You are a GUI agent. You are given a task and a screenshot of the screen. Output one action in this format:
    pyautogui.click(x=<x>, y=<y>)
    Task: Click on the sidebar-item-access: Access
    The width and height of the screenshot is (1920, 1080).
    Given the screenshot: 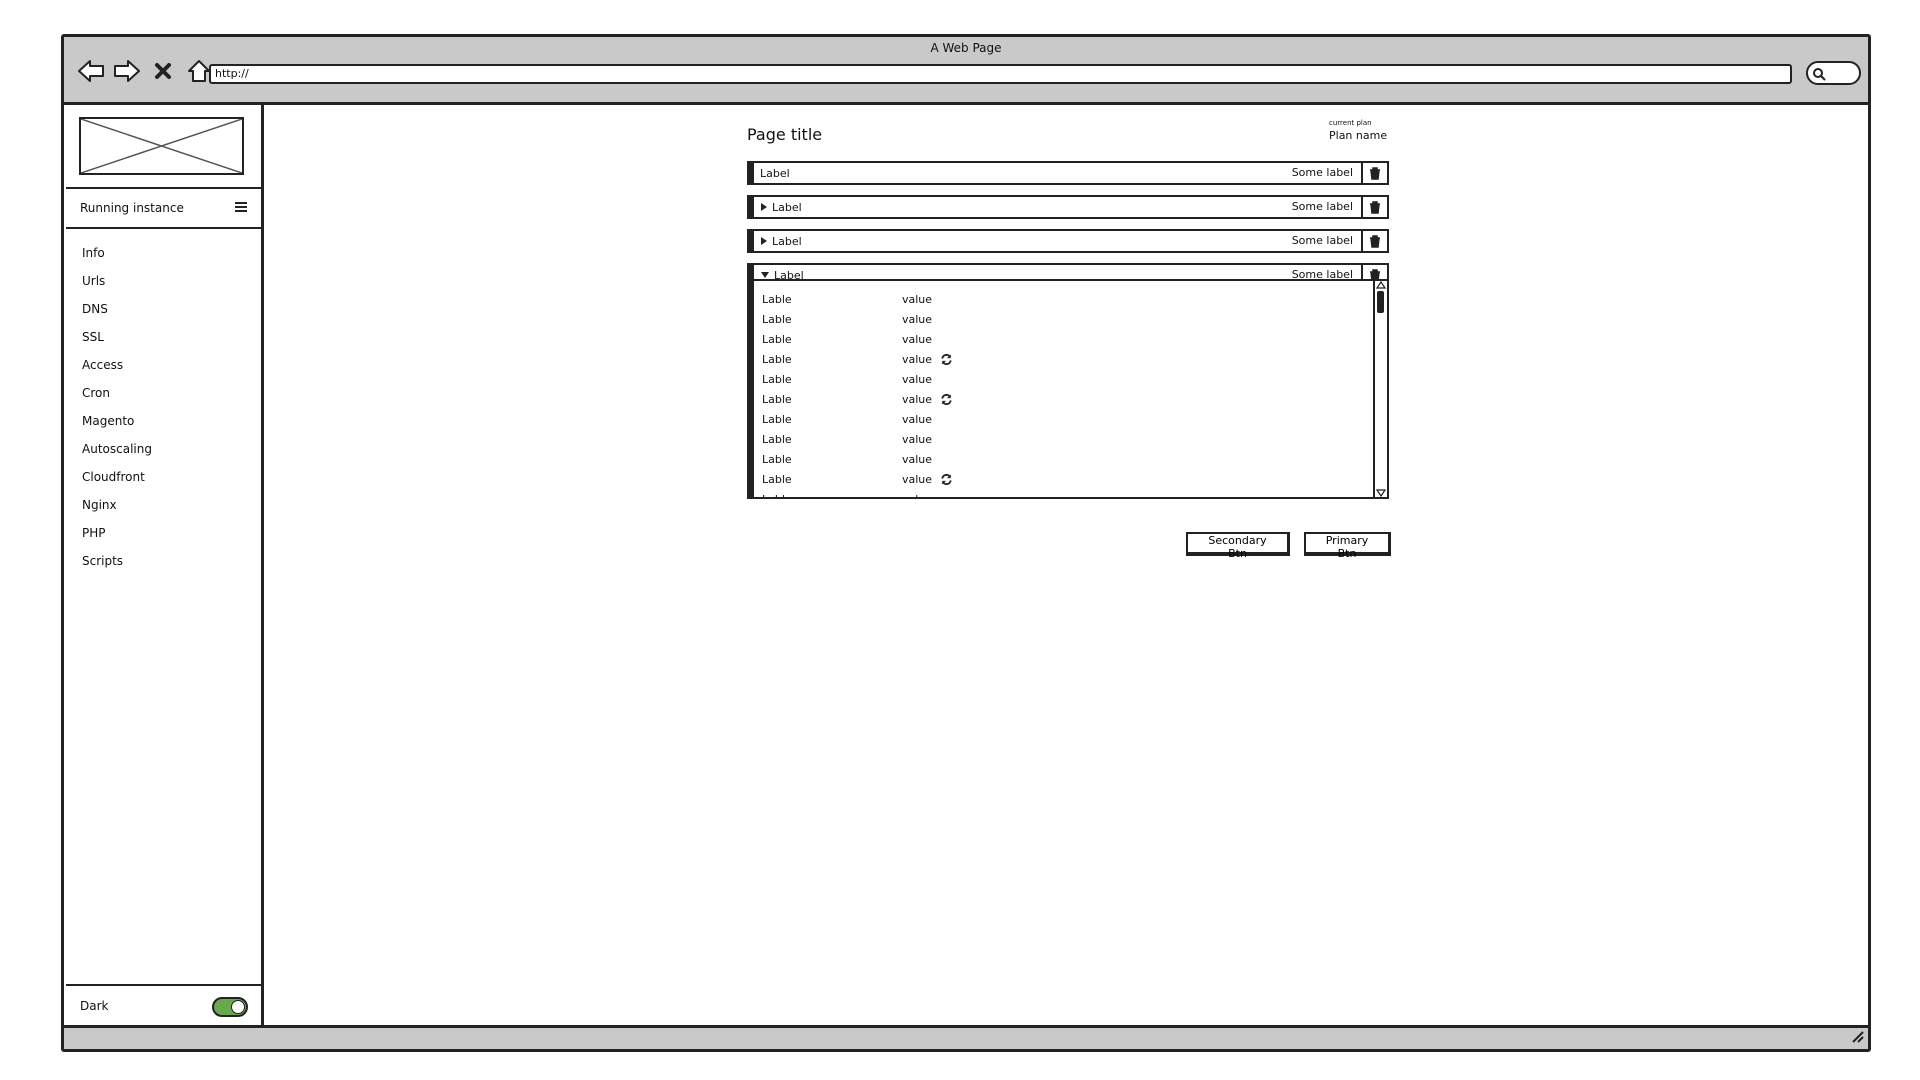 What is the action you would take?
    pyautogui.click(x=117, y=365)
    